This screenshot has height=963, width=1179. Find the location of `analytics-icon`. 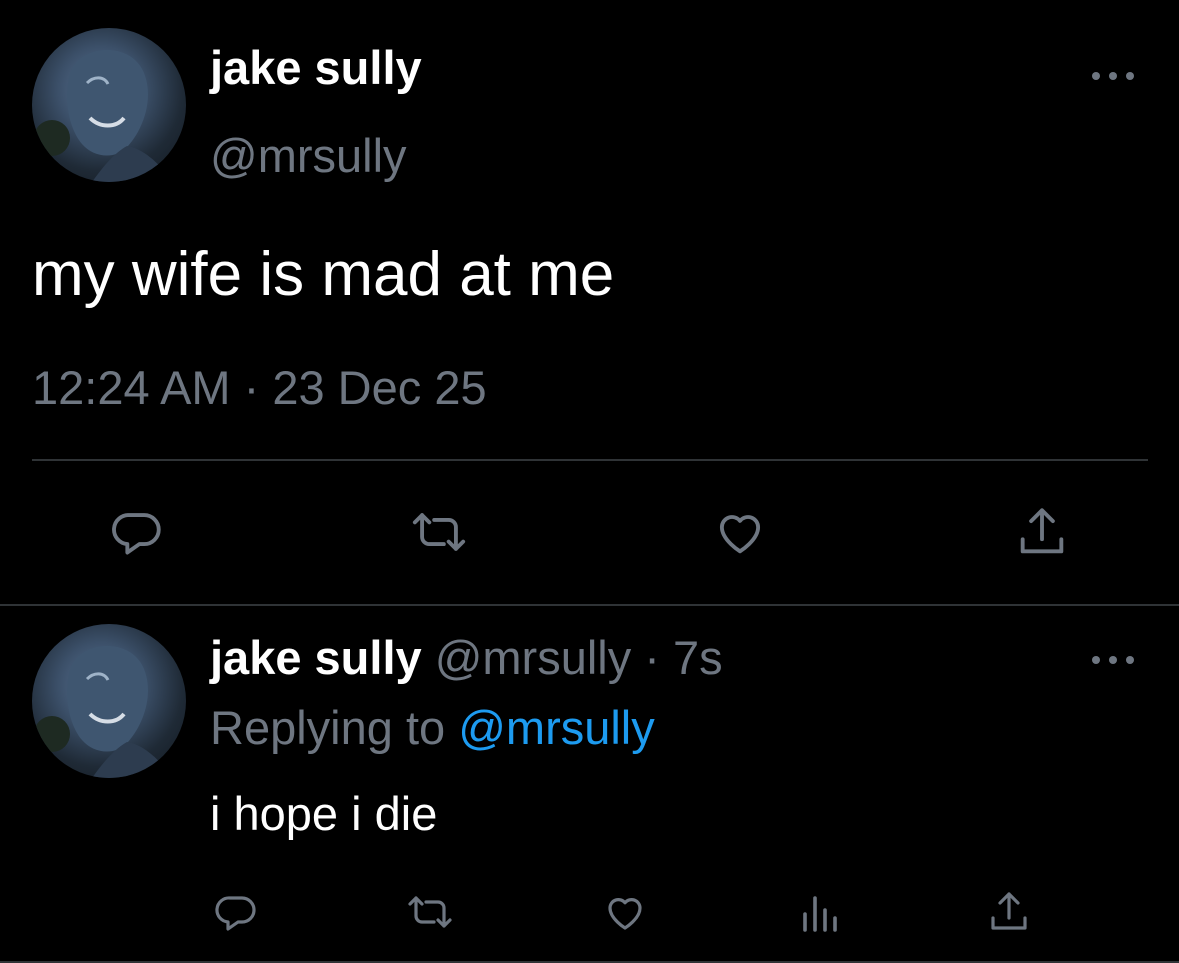

analytics-icon is located at coordinates (820, 914).